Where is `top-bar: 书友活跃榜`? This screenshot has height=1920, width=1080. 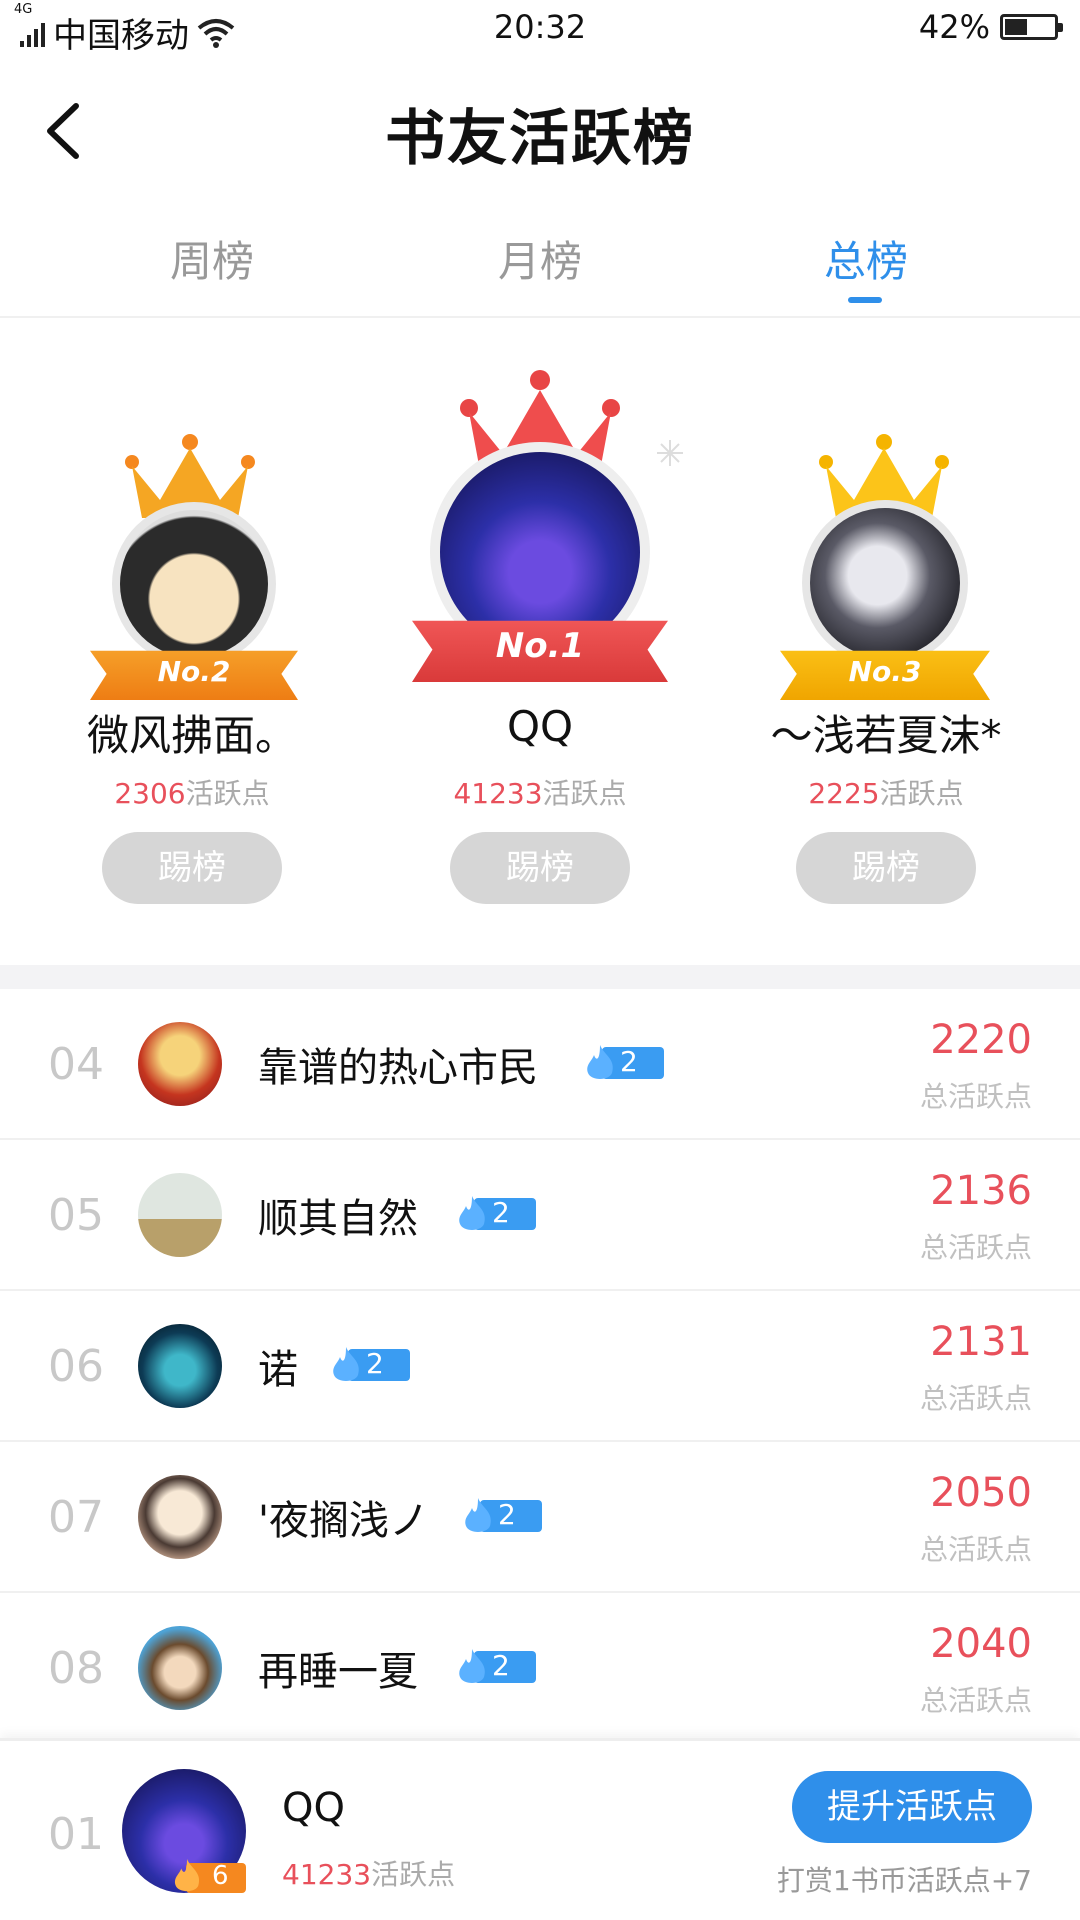 top-bar: 书友活跃榜 is located at coordinates (540, 130).